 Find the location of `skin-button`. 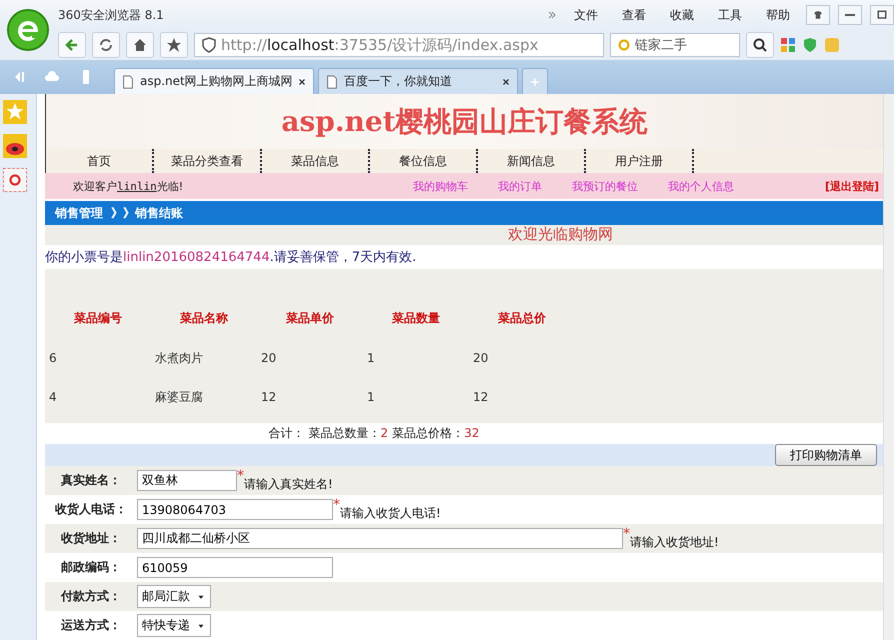

skin-button is located at coordinates (818, 15).